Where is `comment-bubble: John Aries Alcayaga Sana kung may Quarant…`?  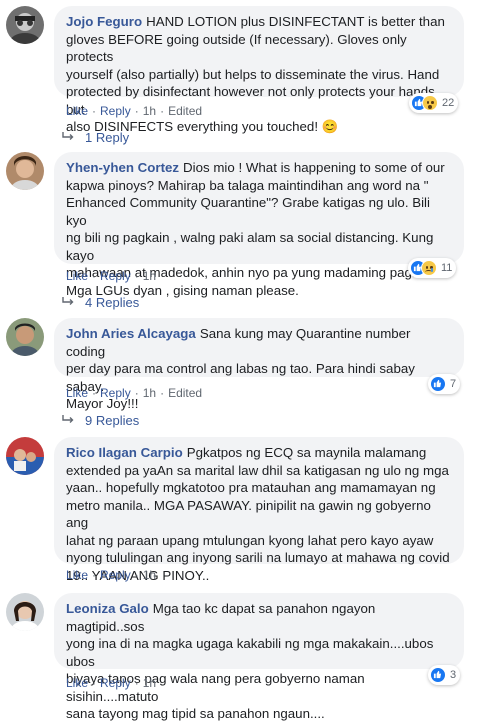
comment-bubble: John Aries Alcayaga Sana kung may Quarant… is located at coordinates (259, 364).